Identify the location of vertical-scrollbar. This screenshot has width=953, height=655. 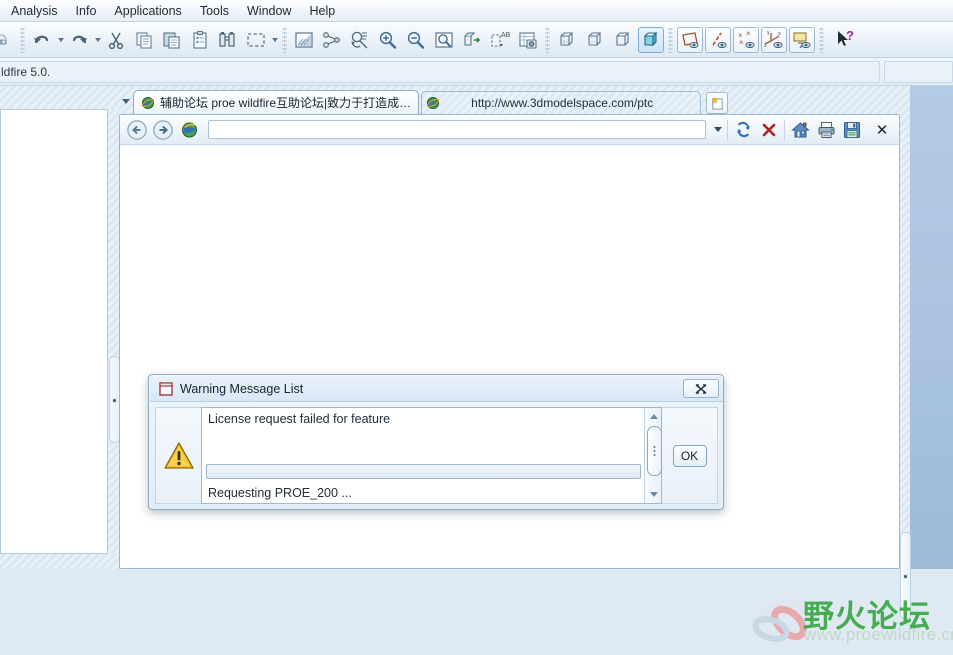
(653, 455).